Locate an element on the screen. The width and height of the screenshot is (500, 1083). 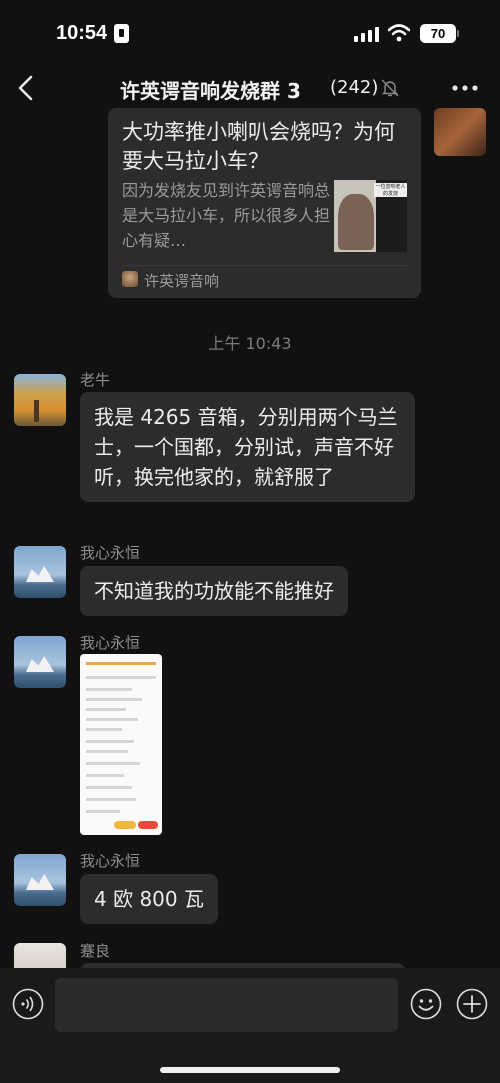
more-icon is located at coordinates (465, 88).